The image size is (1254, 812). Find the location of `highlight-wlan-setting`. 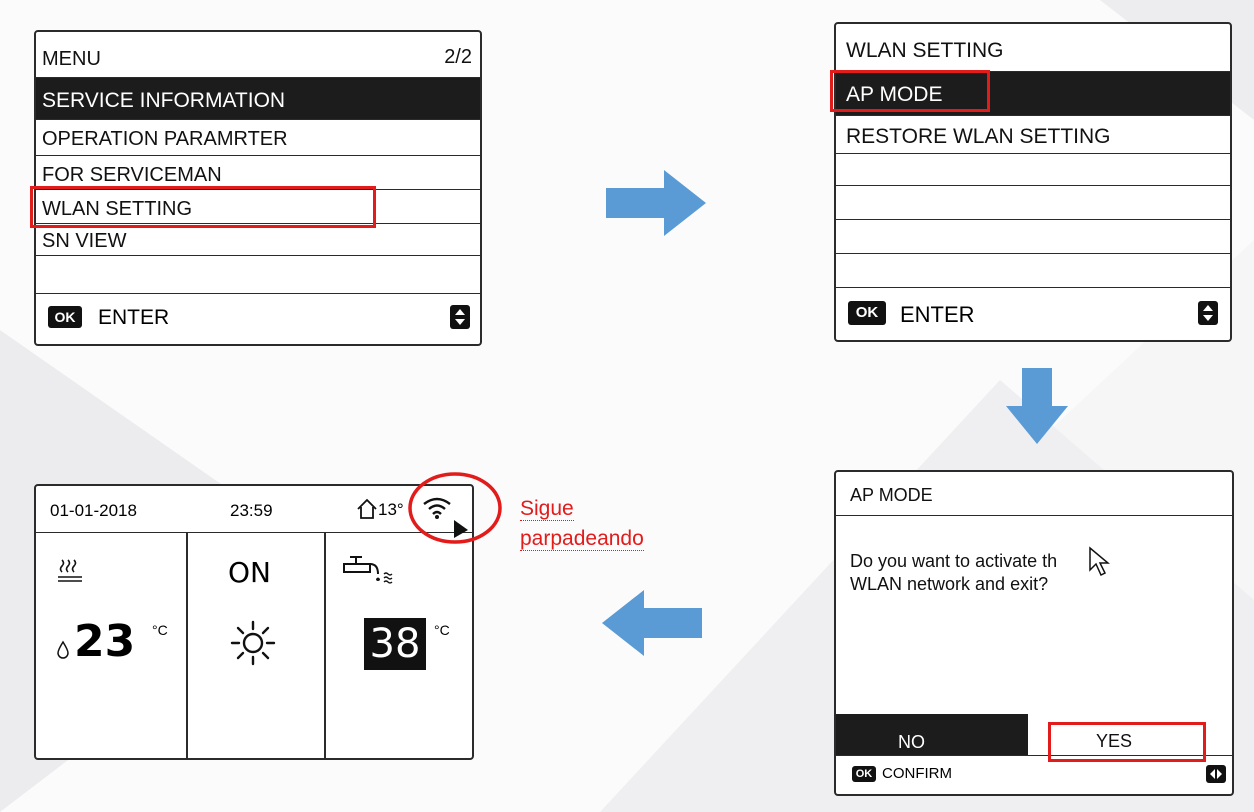

highlight-wlan-setting is located at coordinates (203, 207).